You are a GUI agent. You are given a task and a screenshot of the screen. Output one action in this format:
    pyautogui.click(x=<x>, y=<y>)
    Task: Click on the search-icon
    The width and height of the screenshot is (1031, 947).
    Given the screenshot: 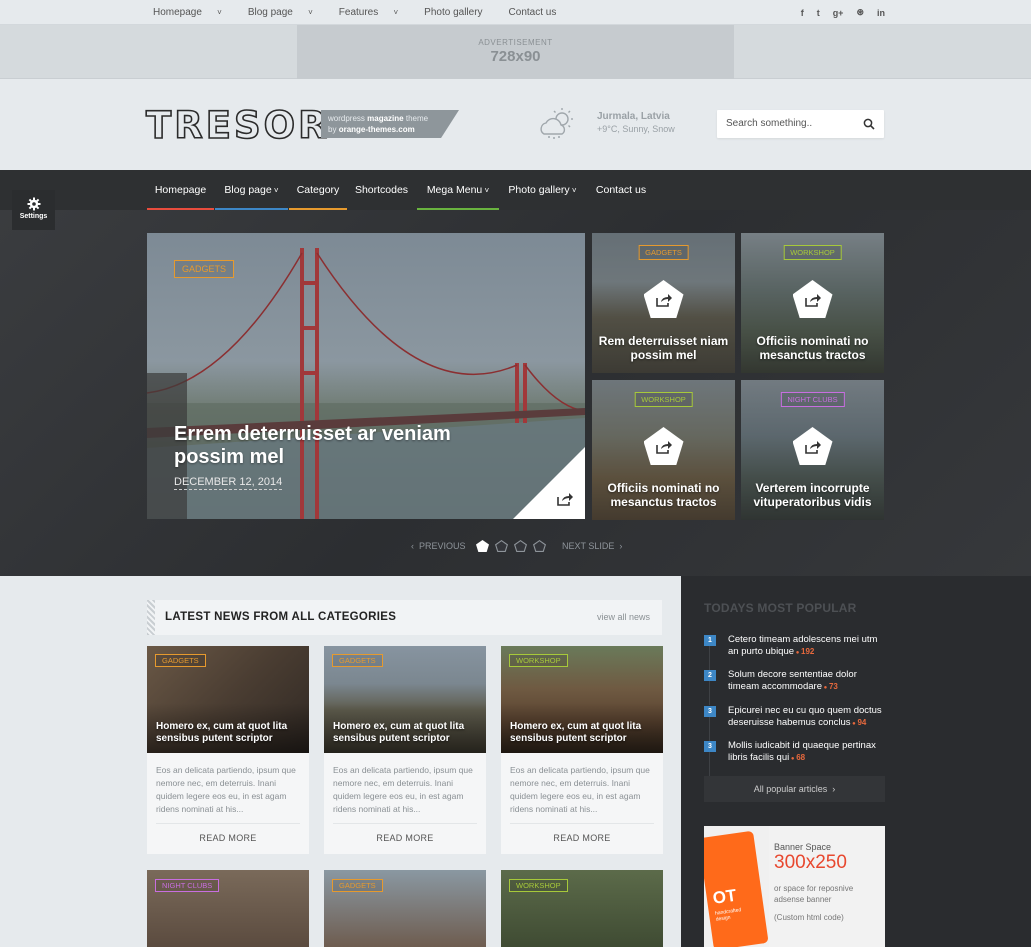 What is the action you would take?
    pyautogui.click(x=869, y=124)
    